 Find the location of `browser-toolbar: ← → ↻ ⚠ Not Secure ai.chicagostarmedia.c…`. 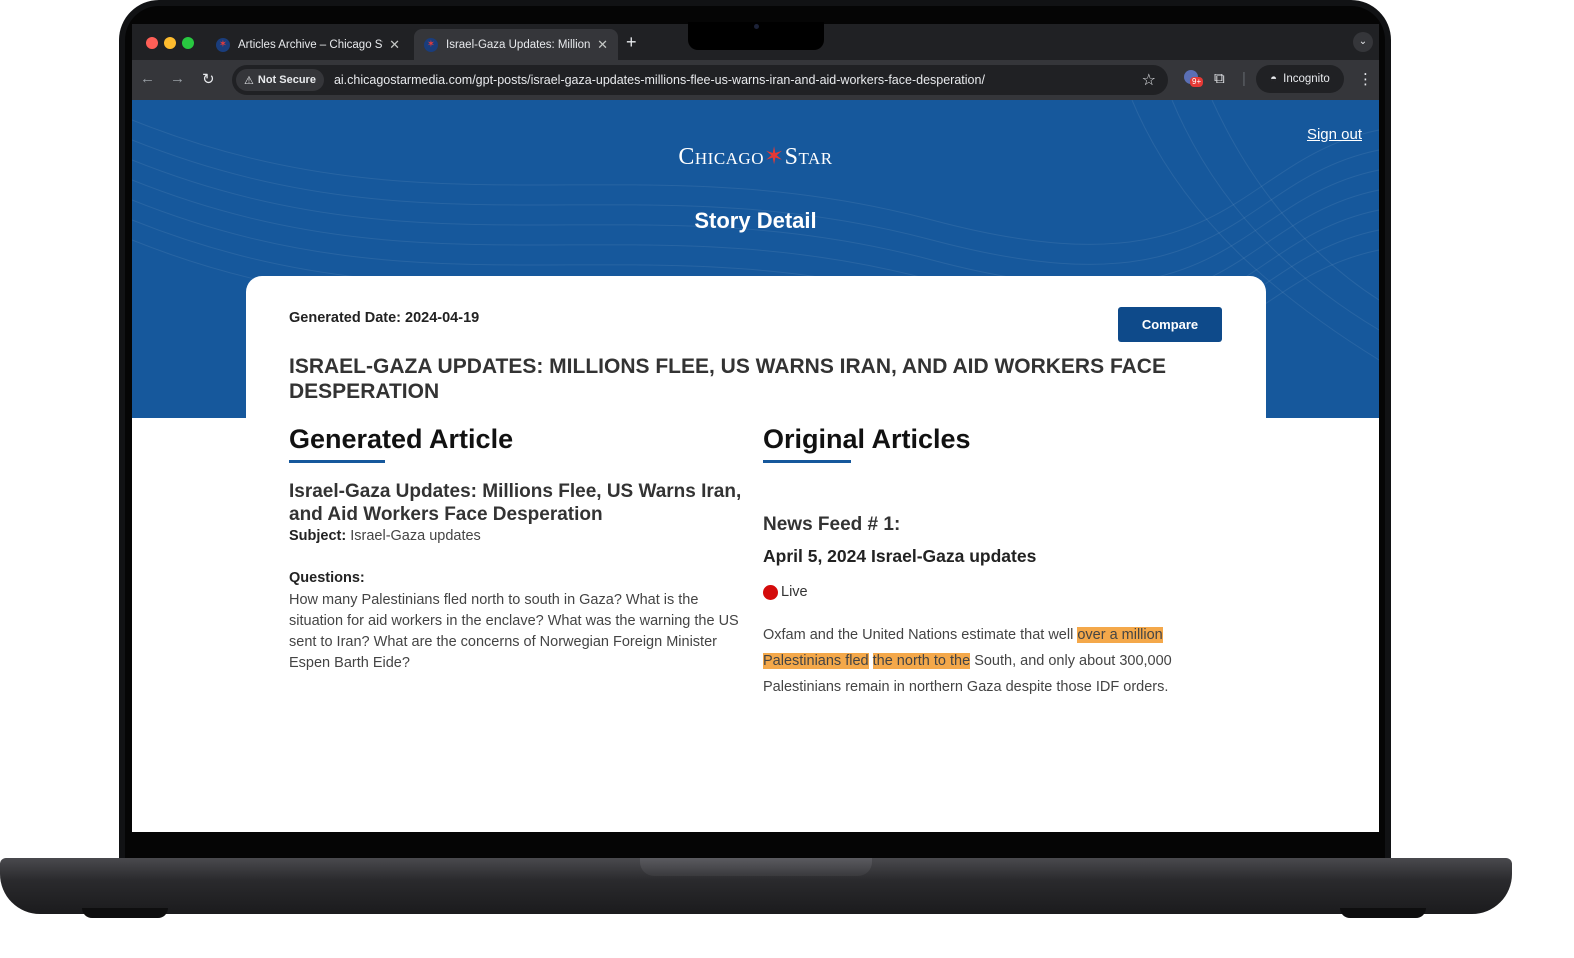

browser-toolbar: ← → ↻ ⚠ Not Secure ai.chicagostarmedia.c… is located at coordinates (755, 80).